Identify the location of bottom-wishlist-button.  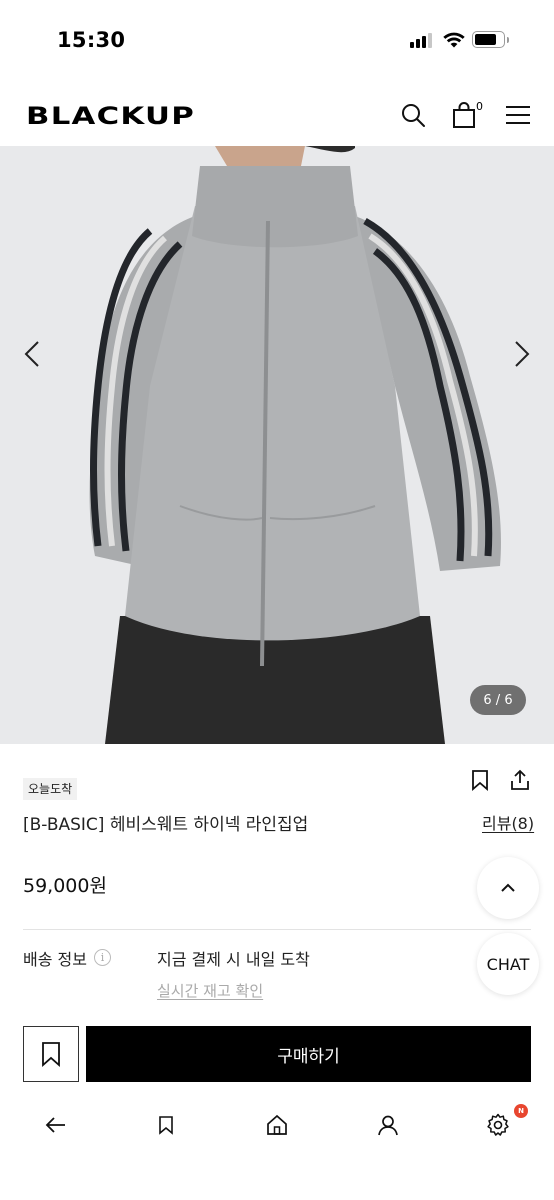
(51, 1054).